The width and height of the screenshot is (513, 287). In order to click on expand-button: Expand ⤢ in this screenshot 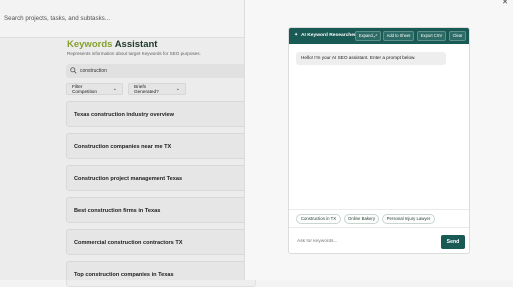, I will do `click(368, 36)`.